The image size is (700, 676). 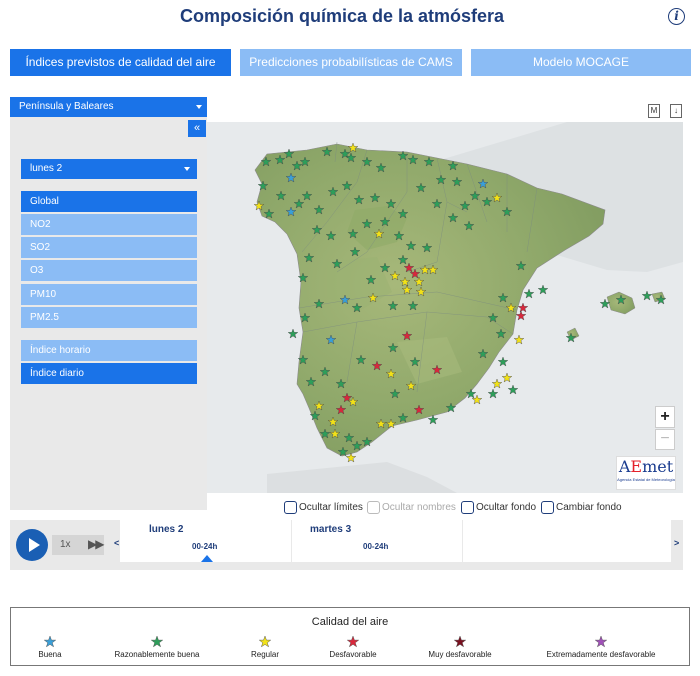 I want to click on aemet-logo: AEmet Agencia Estatal de Meteorología, so click(x=646, y=473).